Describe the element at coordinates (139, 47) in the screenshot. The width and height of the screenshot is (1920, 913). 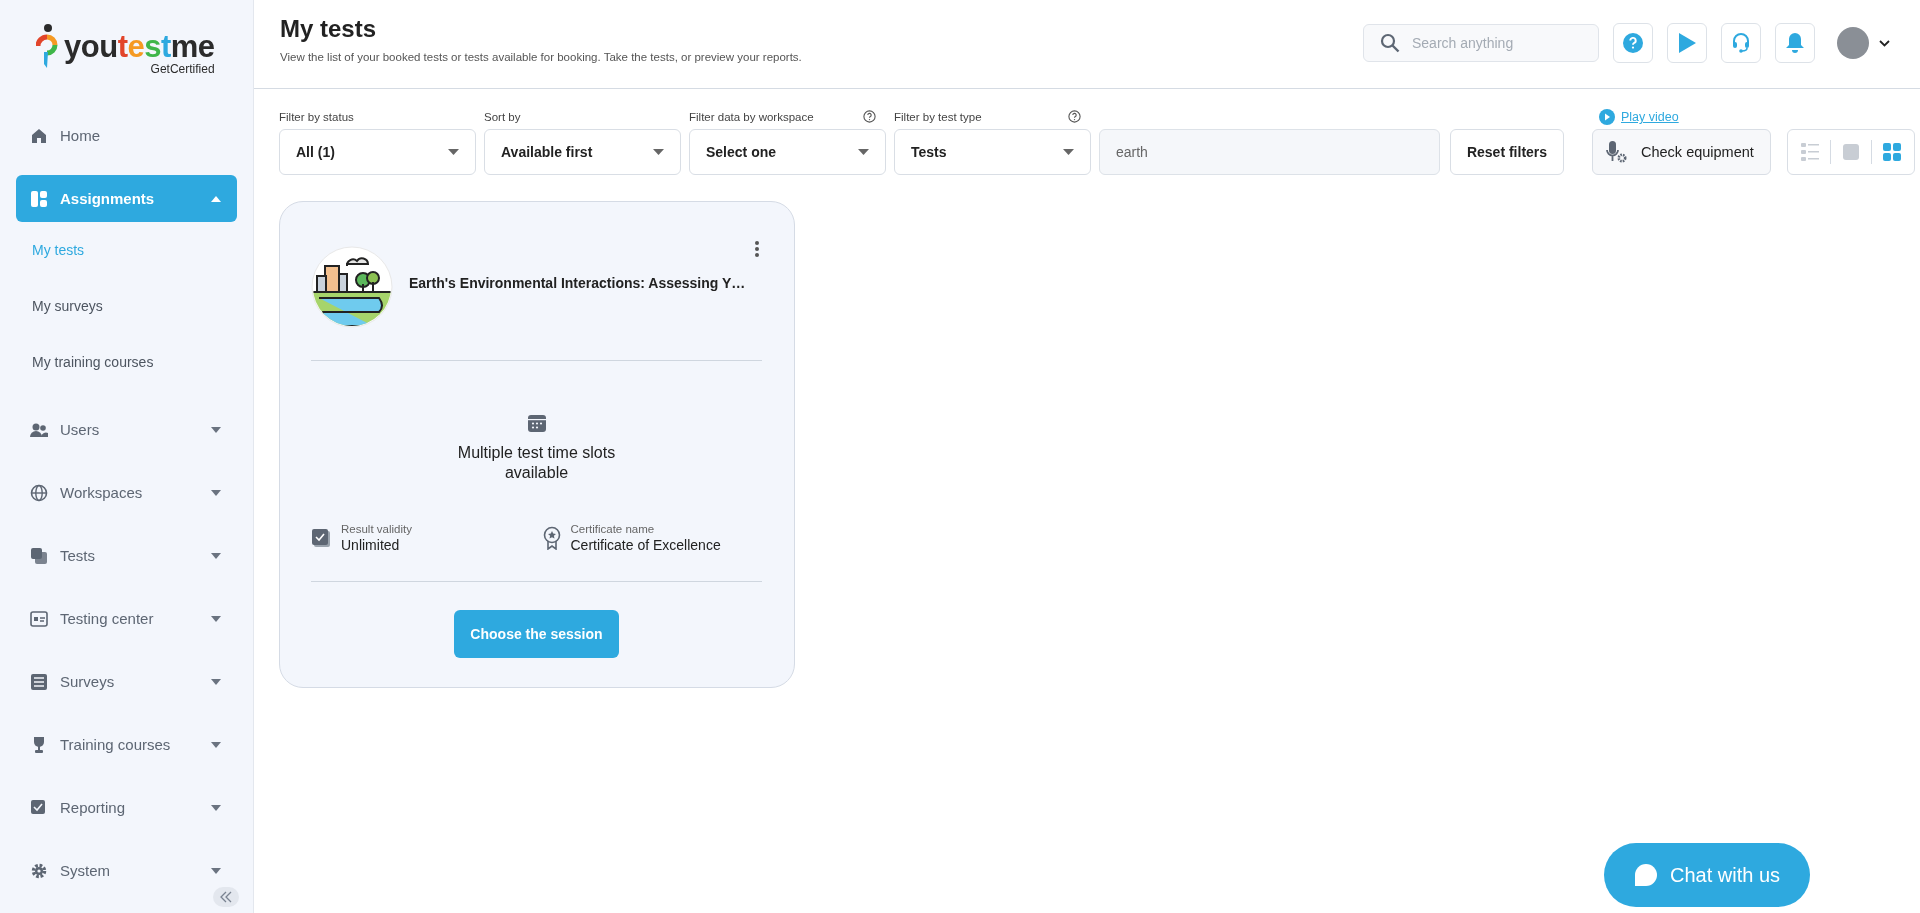
I see `logo-wordmark: youtestme` at that location.